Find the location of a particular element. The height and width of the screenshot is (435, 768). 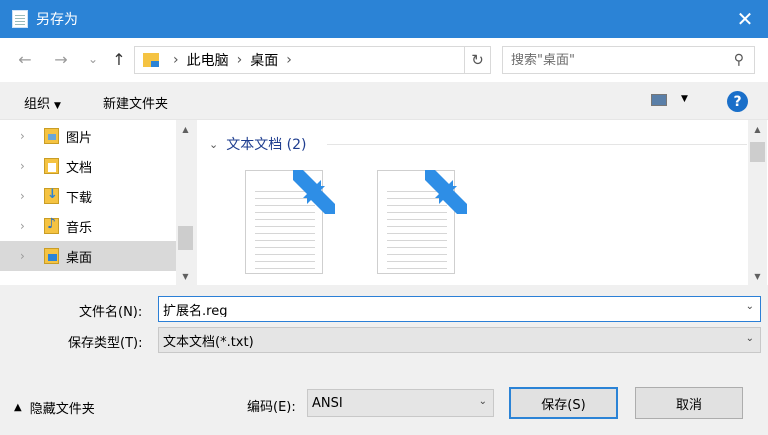

command-bar: 组织 ▼ 新建文件夹 ▼ ? is located at coordinates (384, 101).